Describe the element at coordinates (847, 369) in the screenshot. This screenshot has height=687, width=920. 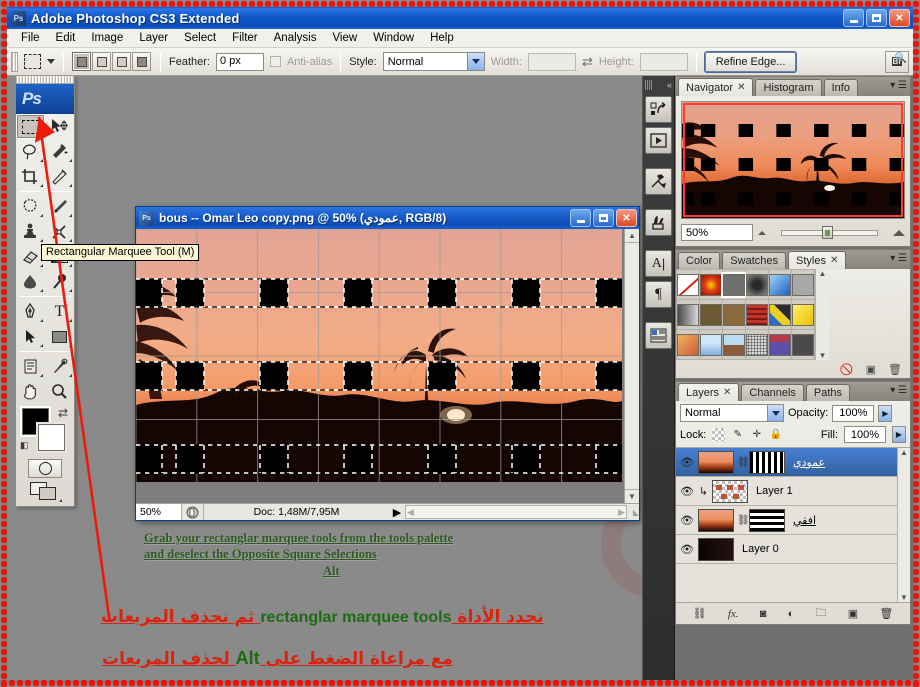
I see `clear-style-icon: 🚫` at that location.